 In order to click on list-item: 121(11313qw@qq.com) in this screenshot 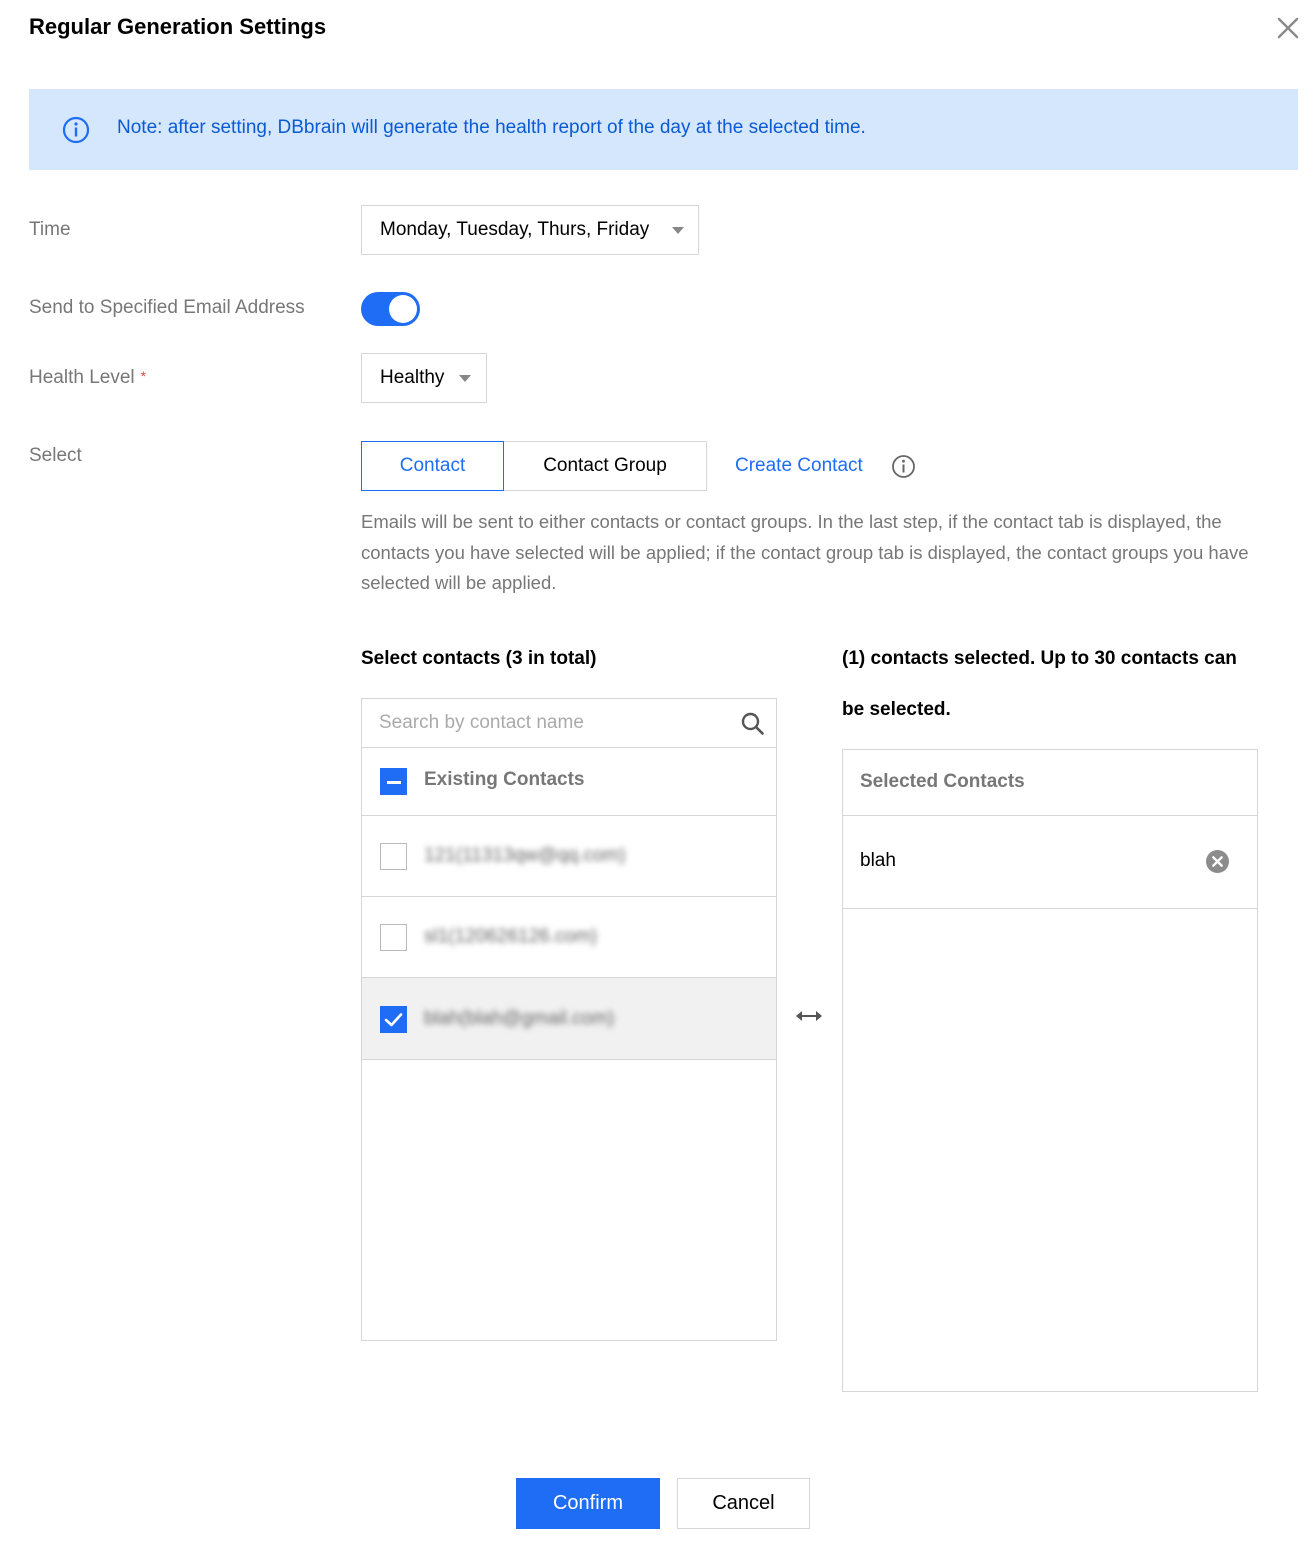, I will do `click(569, 856)`.